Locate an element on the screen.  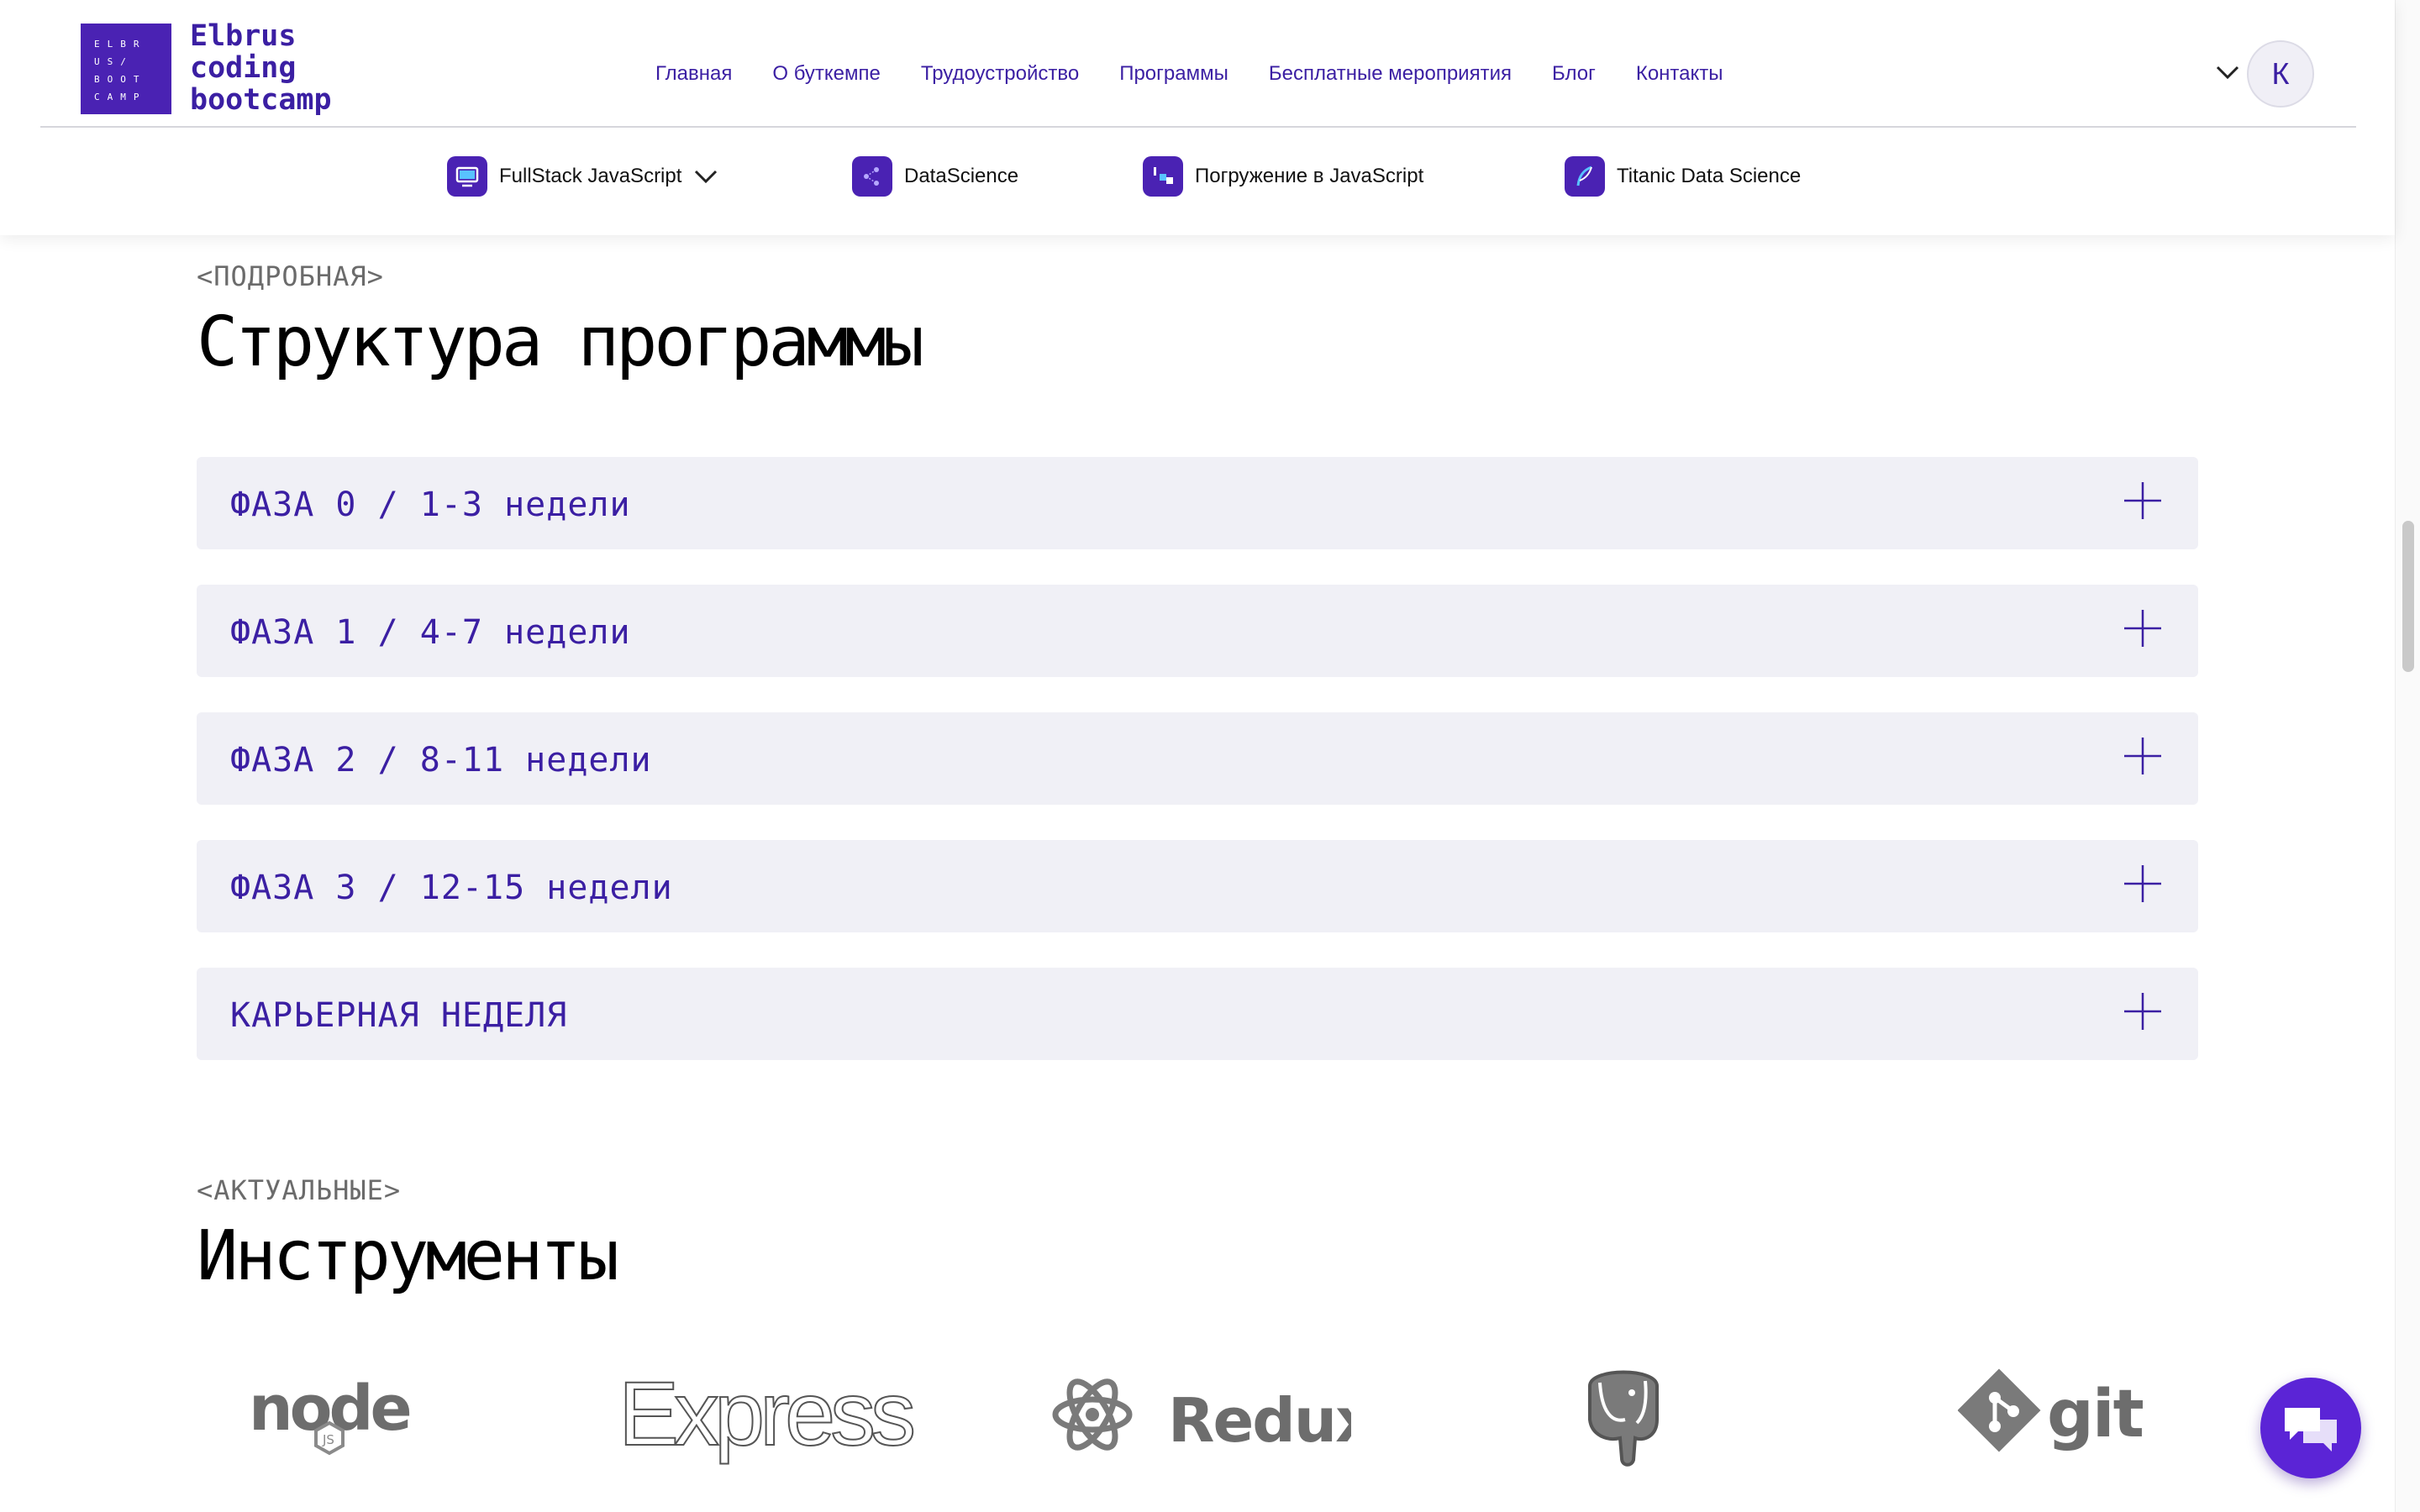
tools-title: Инструменты is located at coordinates (408, 1256).